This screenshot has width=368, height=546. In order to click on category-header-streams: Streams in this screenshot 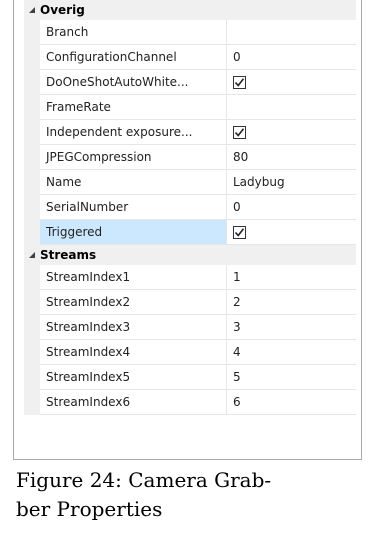, I will do `click(190, 255)`.